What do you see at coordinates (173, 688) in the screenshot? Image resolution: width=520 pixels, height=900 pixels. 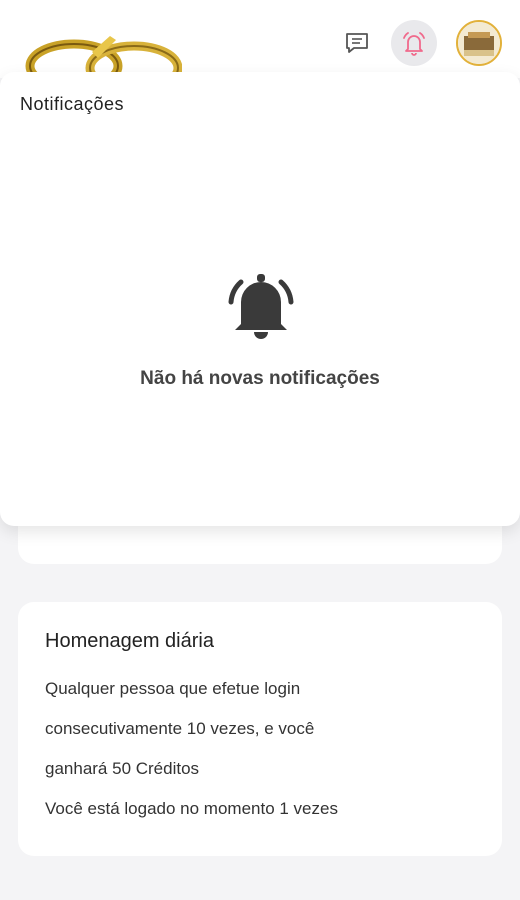 I see `daily-tribute-line: Qualquer pessoa que efetue login` at bounding box center [173, 688].